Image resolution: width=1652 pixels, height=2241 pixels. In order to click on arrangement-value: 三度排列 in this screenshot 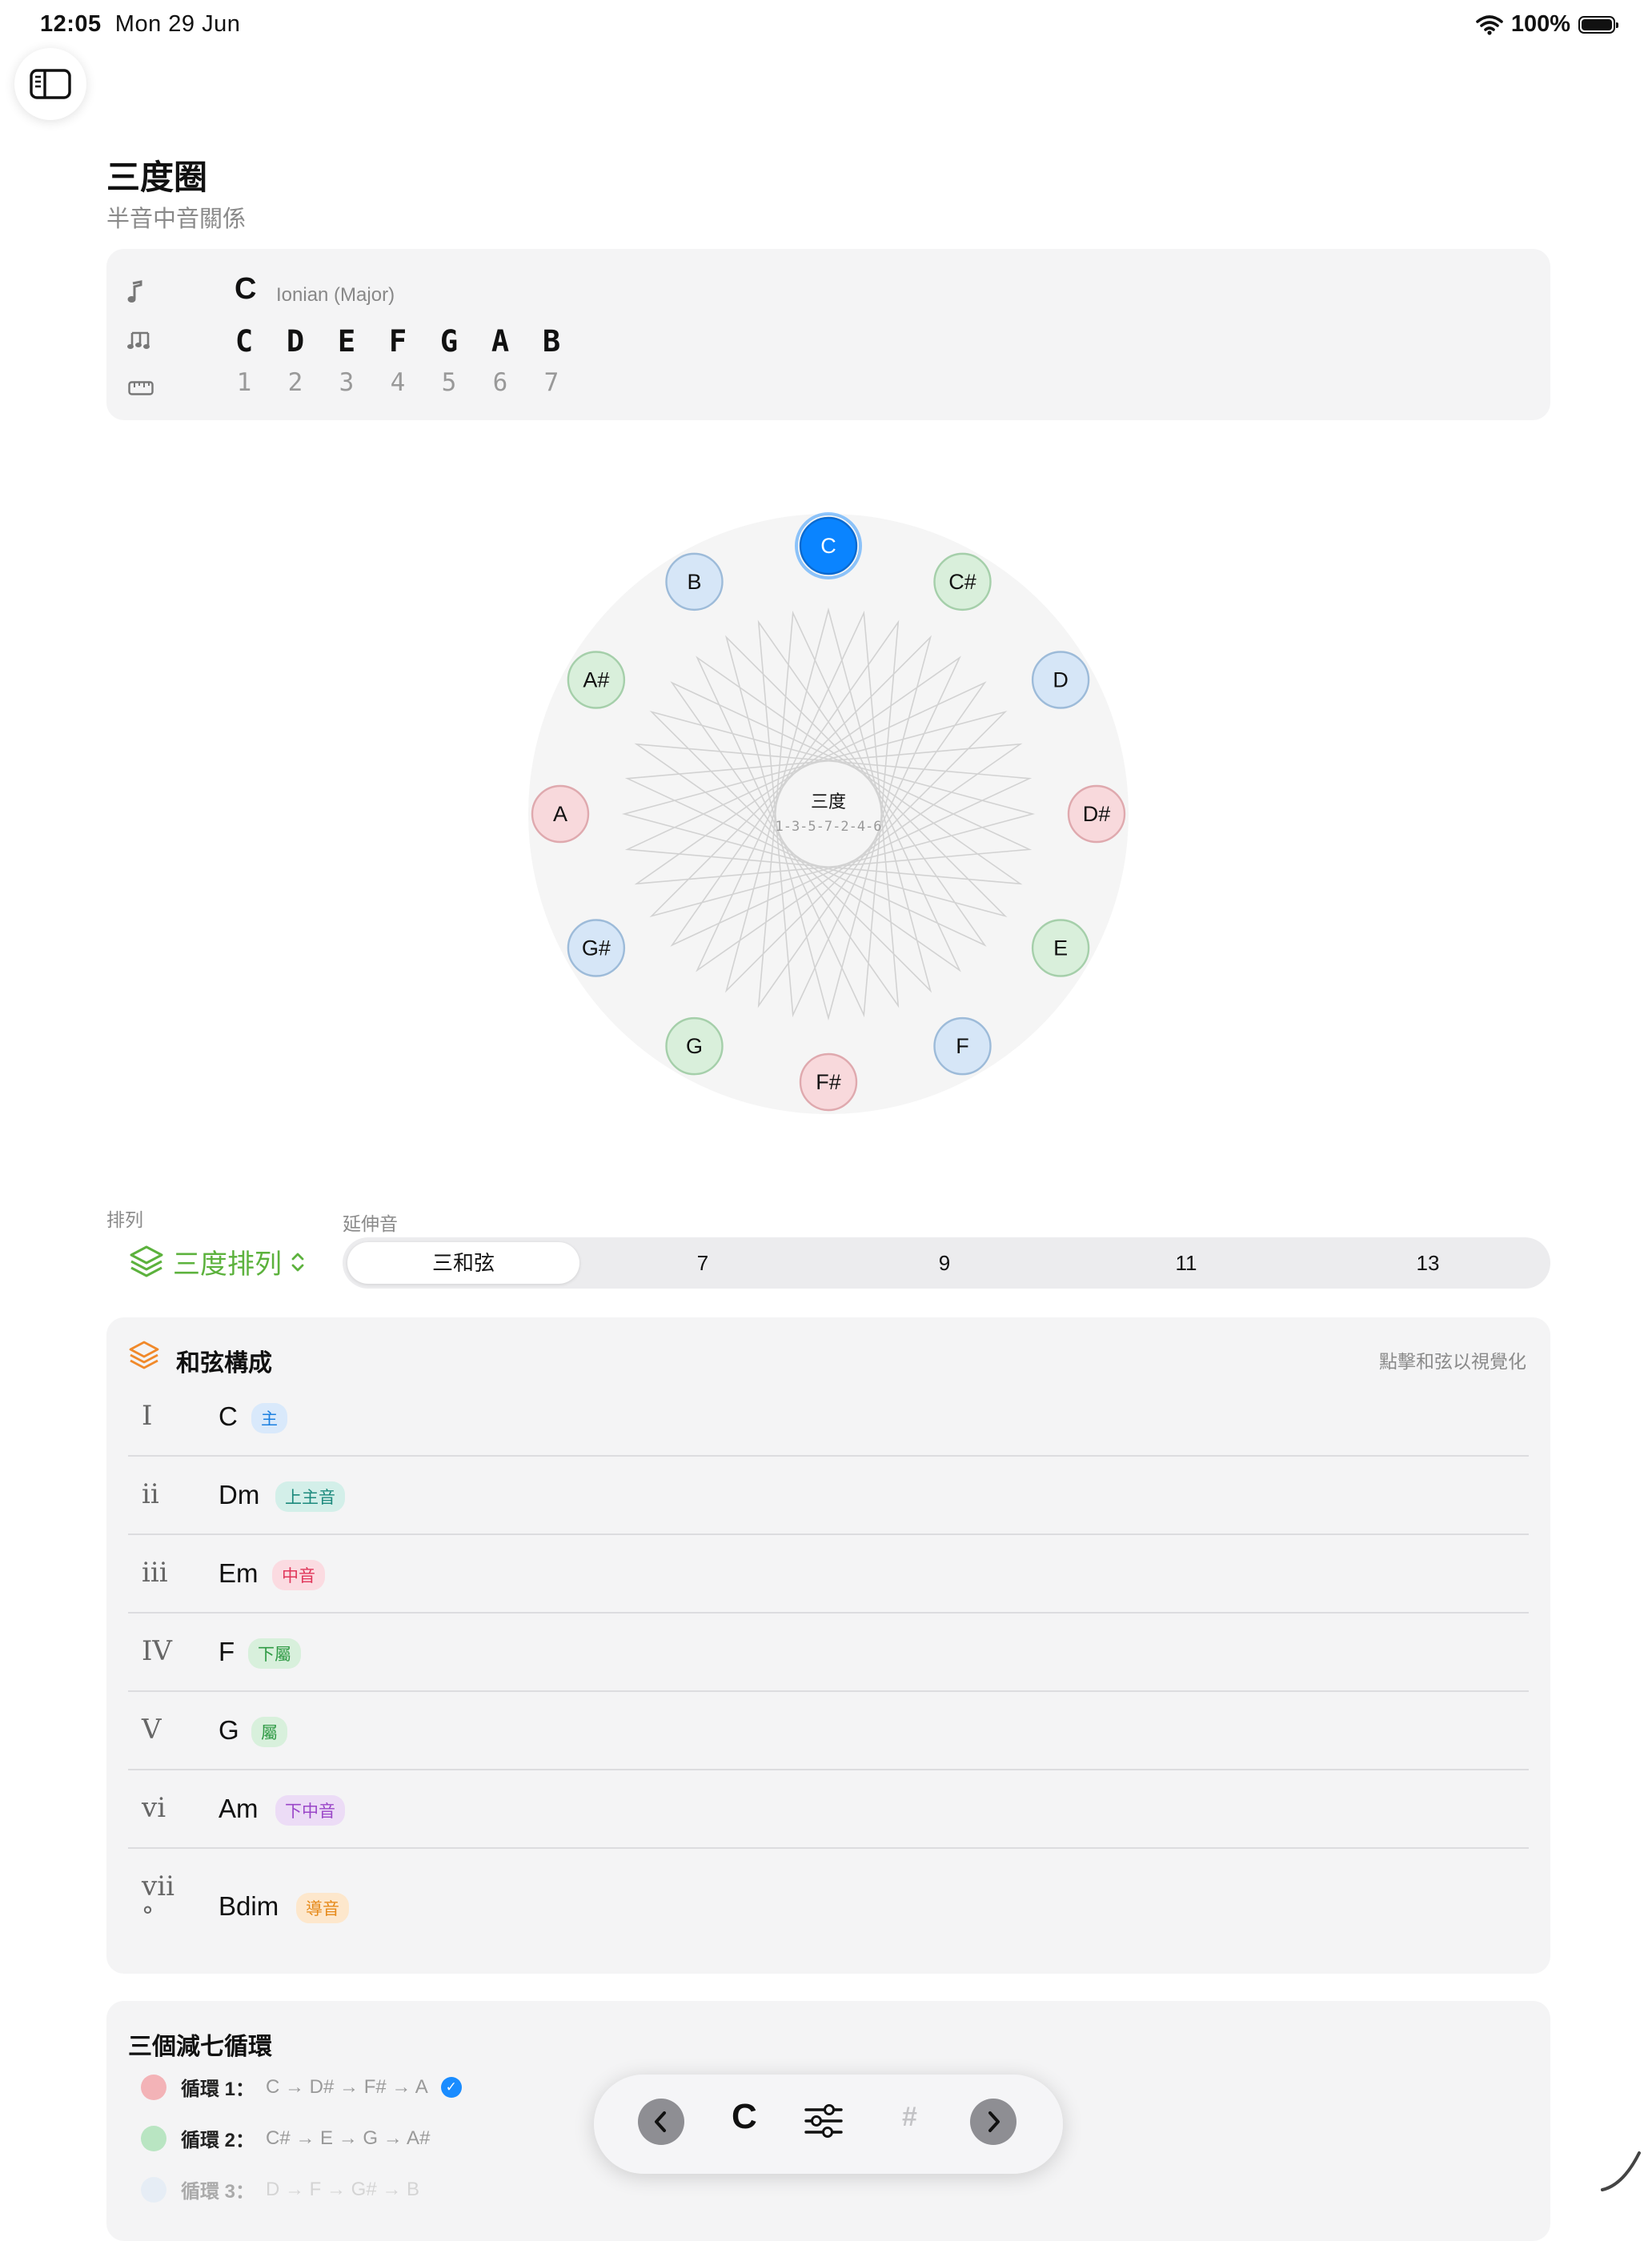, I will do `click(227, 1265)`.